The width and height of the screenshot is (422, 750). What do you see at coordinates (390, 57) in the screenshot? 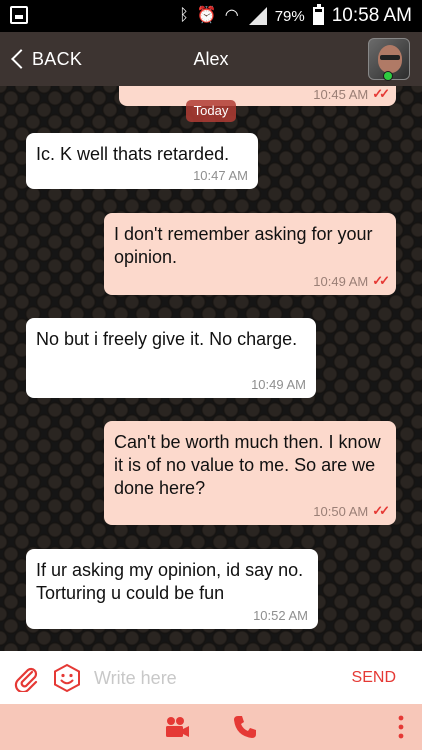
I see `avatar-glasses` at bounding box center [390, 57].